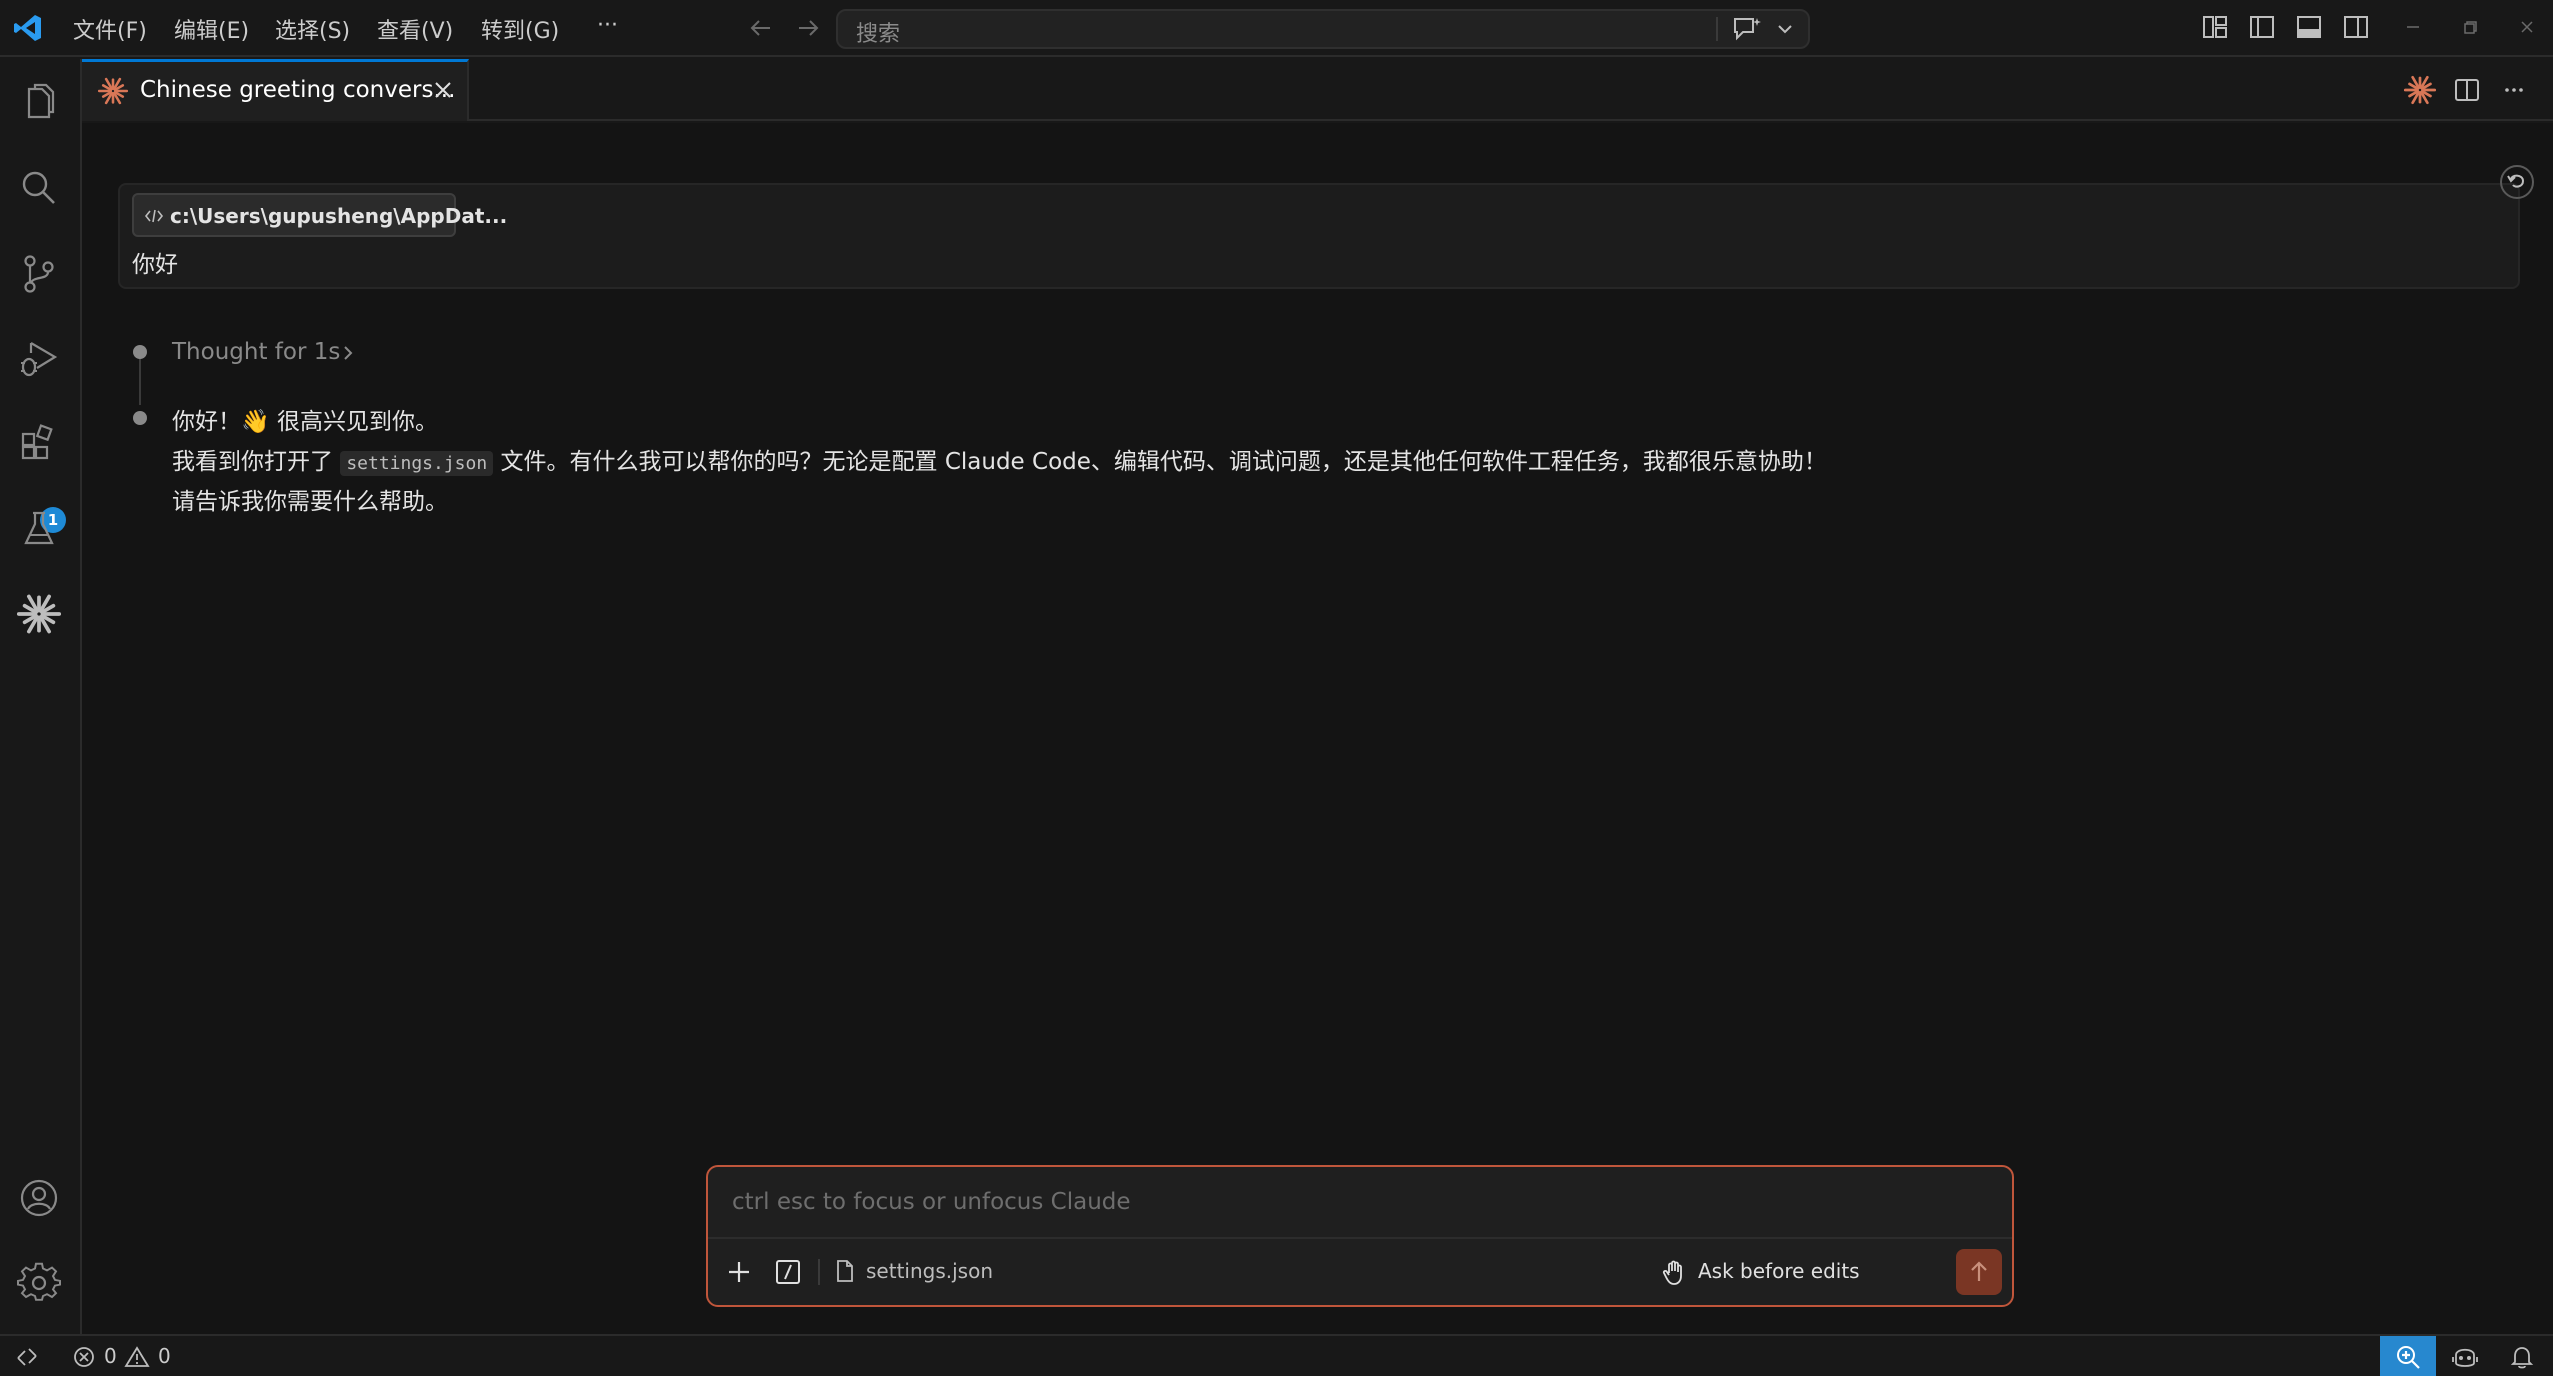 This screenshot has height=1376, width=2553. I want to click on hand-icon, so click(1675, 1272).